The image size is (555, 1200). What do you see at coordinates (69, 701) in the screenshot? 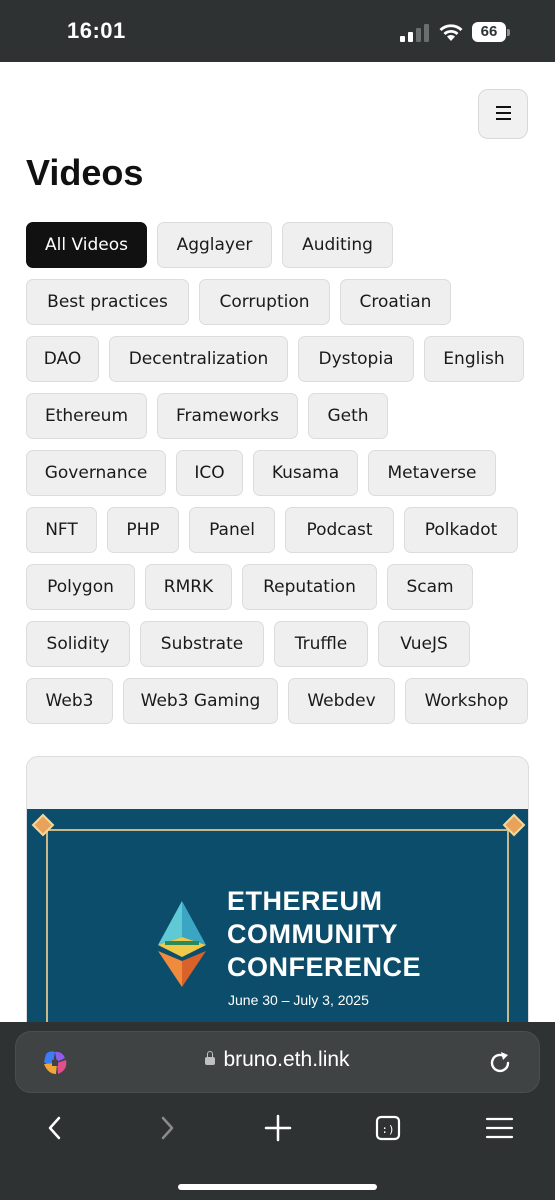
I see `tag-web3: Web3` at bounding box center [69, 701].